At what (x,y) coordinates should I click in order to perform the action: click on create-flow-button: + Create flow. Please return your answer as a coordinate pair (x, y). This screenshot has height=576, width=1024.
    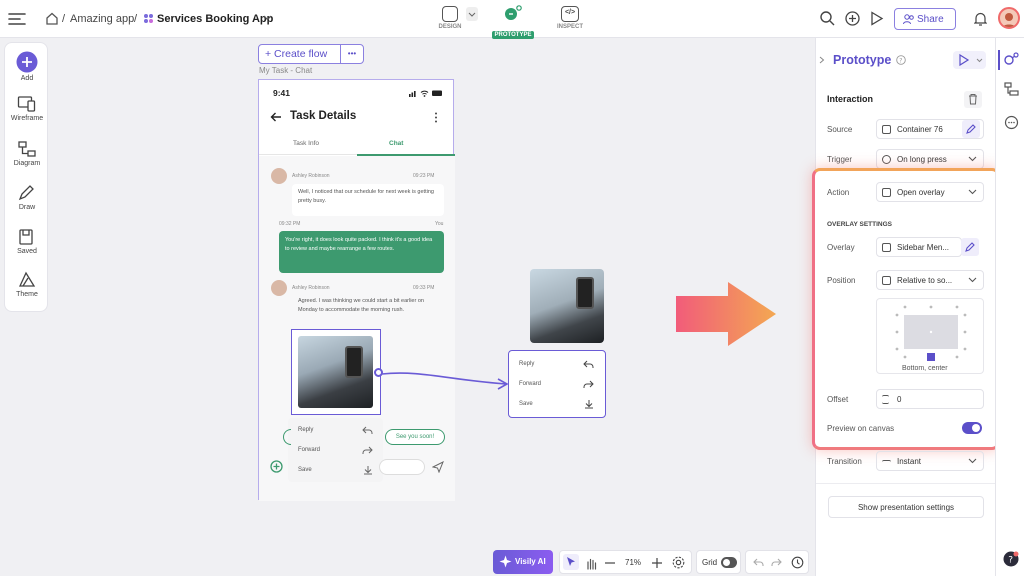
    Looking at the image, I should click on (299, 54).